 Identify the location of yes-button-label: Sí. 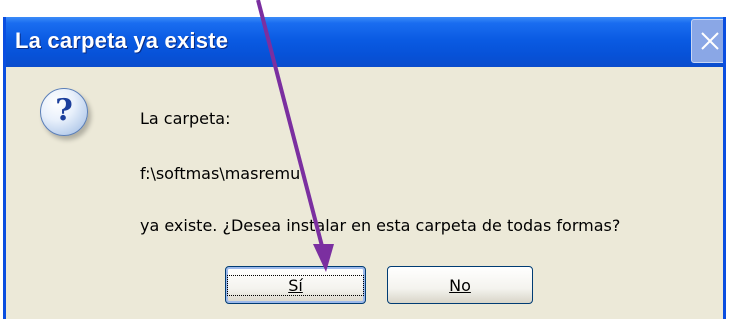
(295, 285).